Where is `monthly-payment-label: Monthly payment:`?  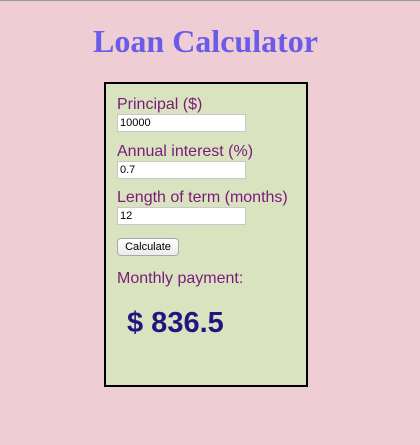
monthly-payment-label: Monthly payment: is located at coordinates (180, 278).